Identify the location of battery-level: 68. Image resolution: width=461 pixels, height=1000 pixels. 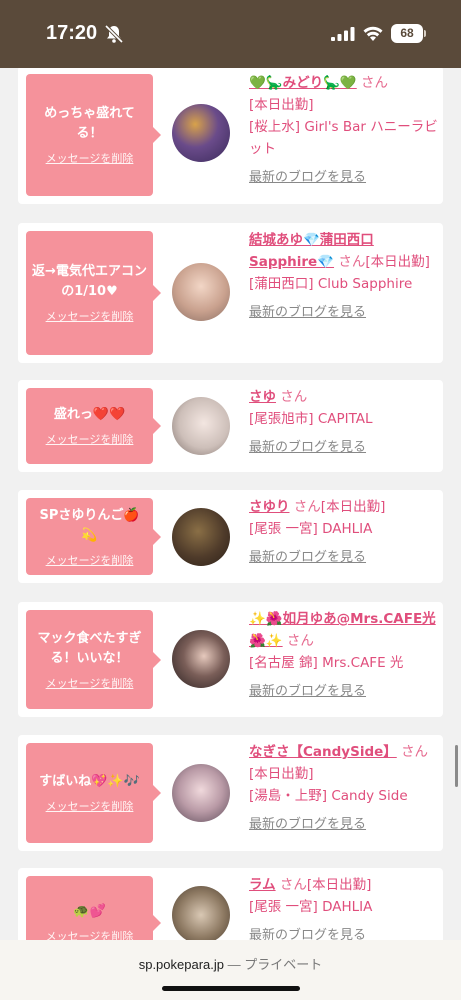
(407, 33).